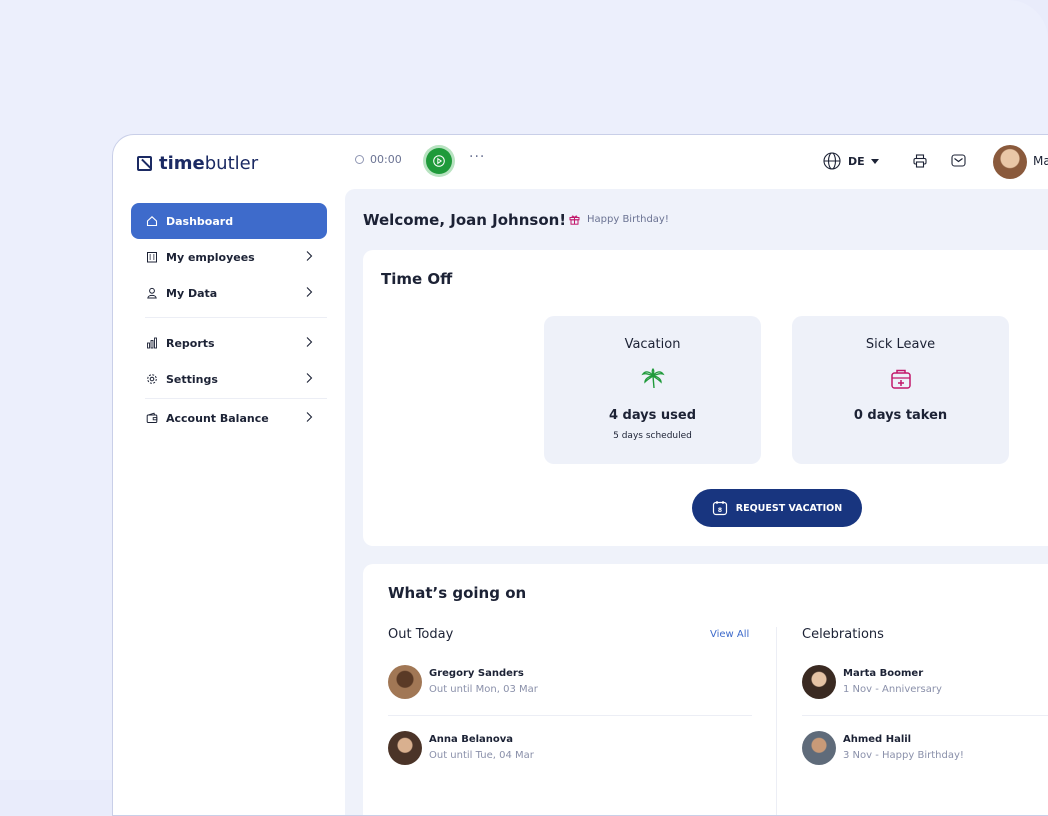 The width and height of the screenshot is (1048, 816). Describe the element at coordinates (200, 221) in the screenshot. I see `sidebar-item-label: Dashboard` at that location.